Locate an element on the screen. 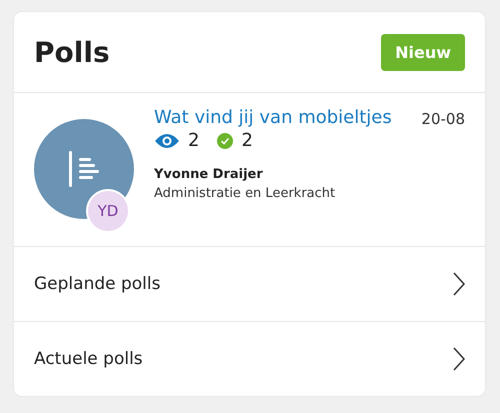  card-title: Polls is located at coordinates (72, 52).